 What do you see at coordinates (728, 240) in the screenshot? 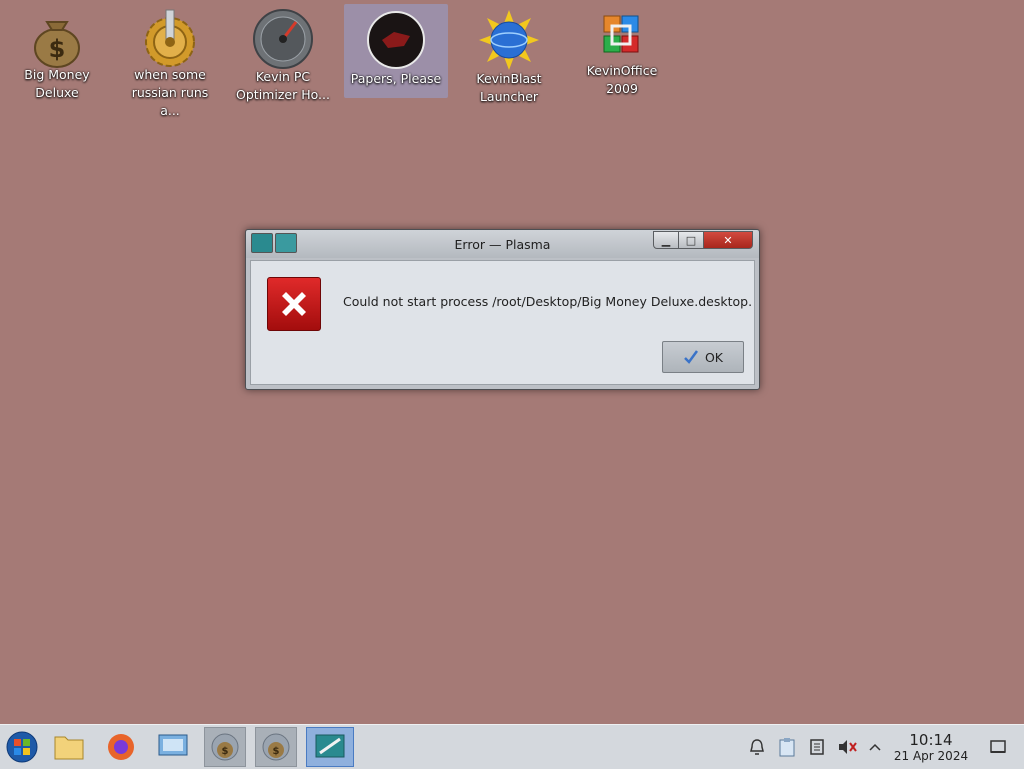
I see `close-button: ✕` at bounding box center [728, 240].